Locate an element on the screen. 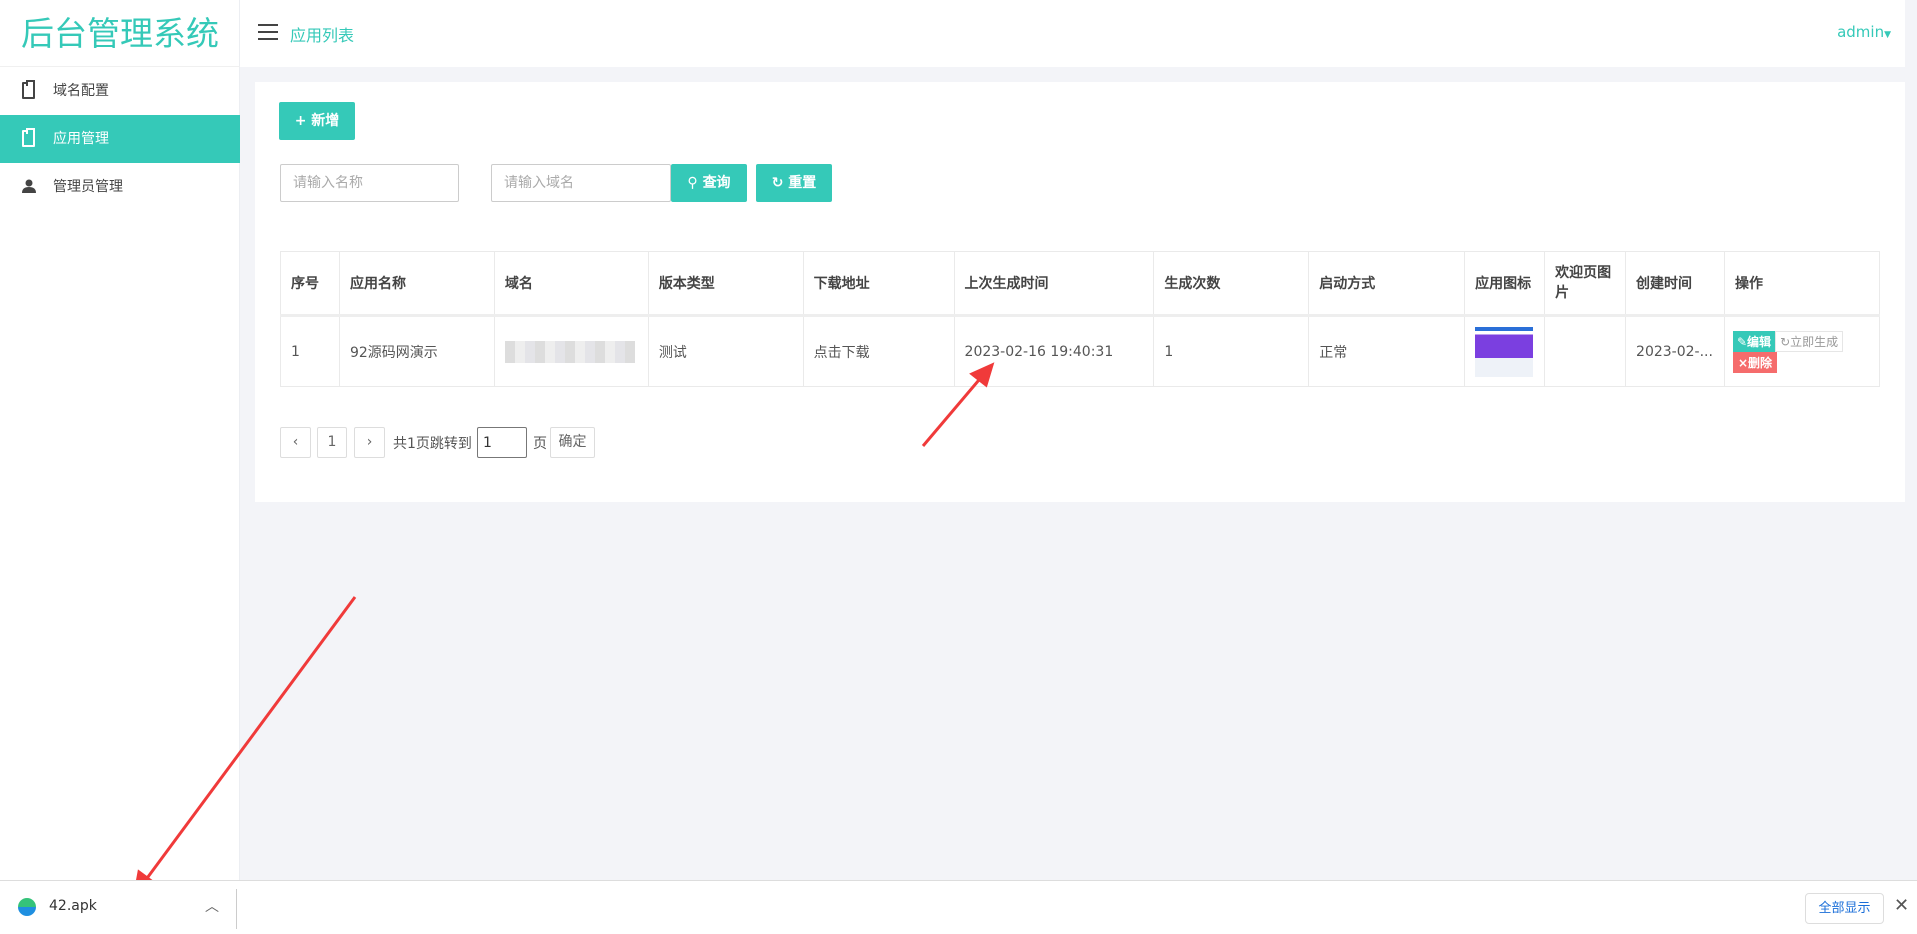 This screenshot has width=1917, height=934. col-header: 版本类型 is located at coordinates (725, 284).